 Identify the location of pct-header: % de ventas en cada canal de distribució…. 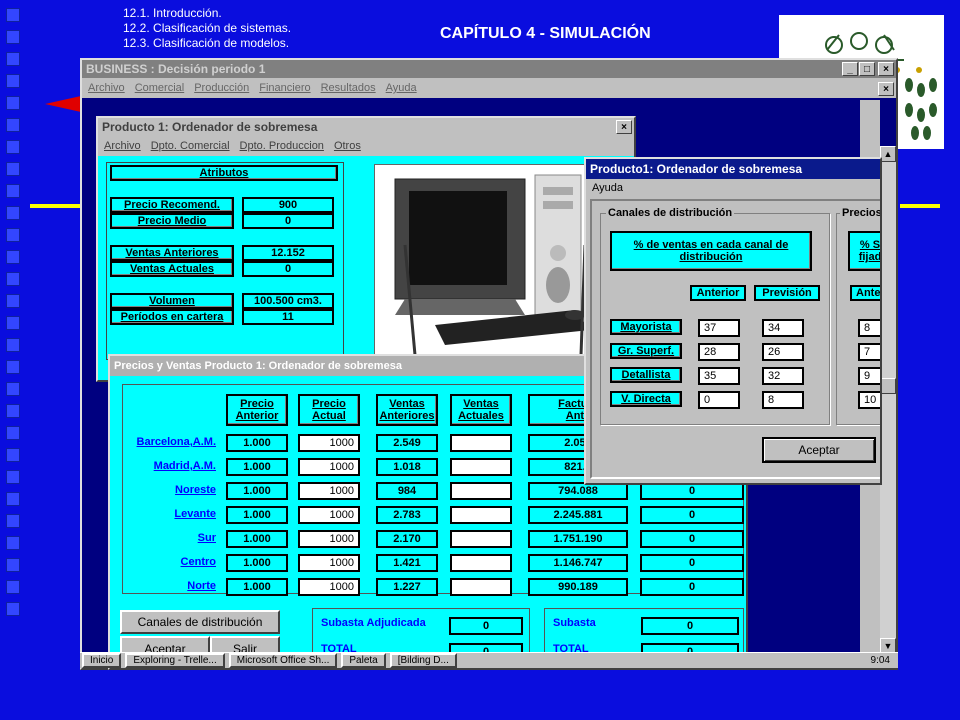
(711, 251).